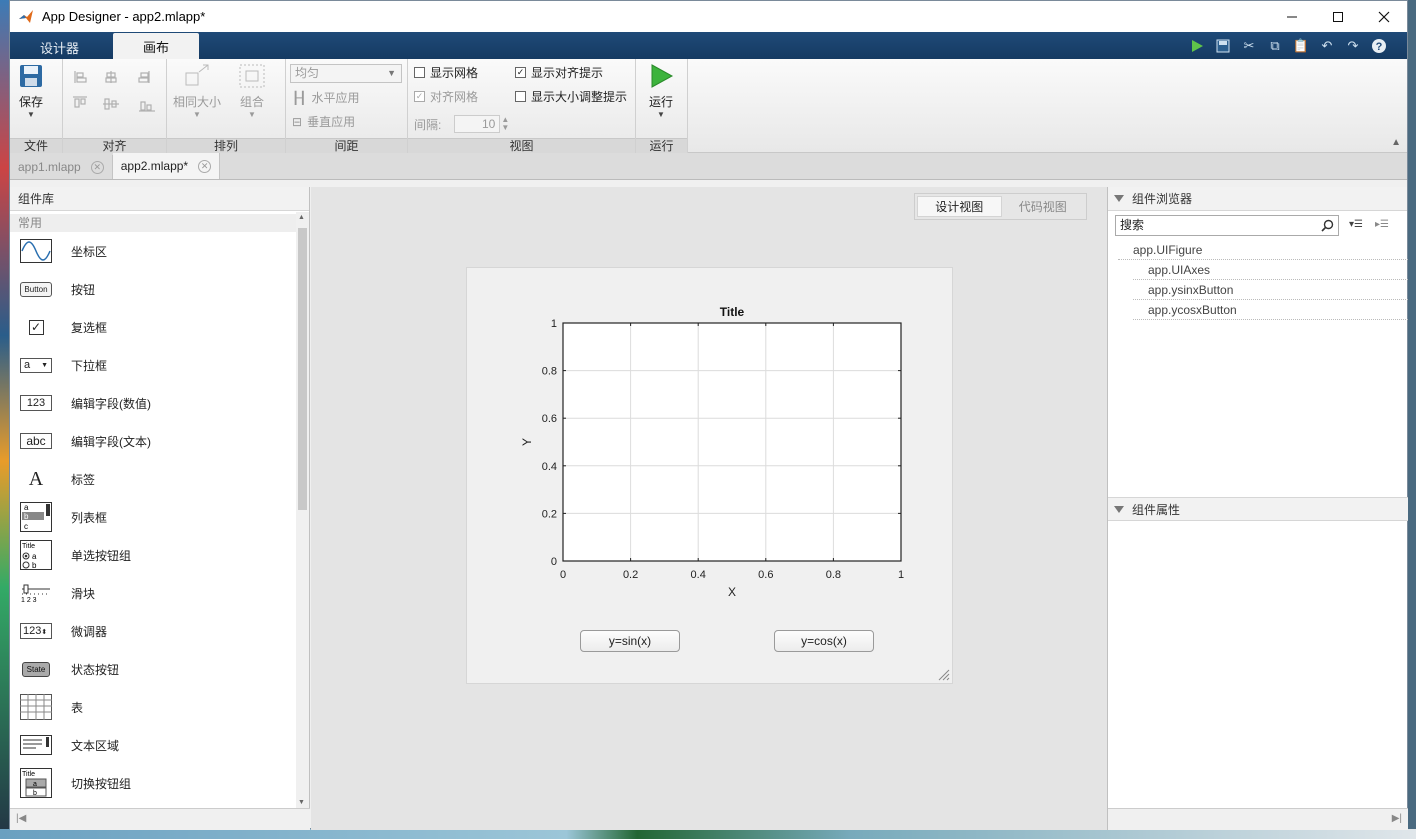  Describe the element at coordinates (36, 707) in the screenshot. I see `table-icon` at that location.